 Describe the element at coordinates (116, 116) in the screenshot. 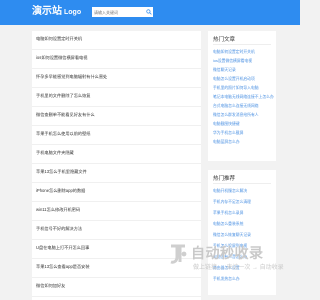

I see `list-item: 微信查删单不能看见好友有什么` at that location.